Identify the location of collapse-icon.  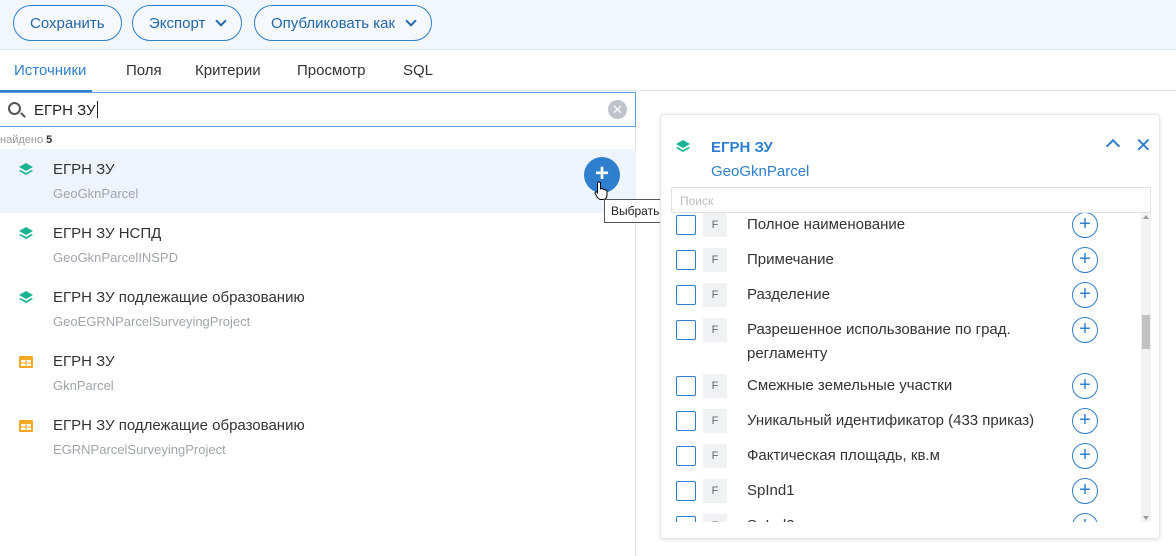
(1113, 146).